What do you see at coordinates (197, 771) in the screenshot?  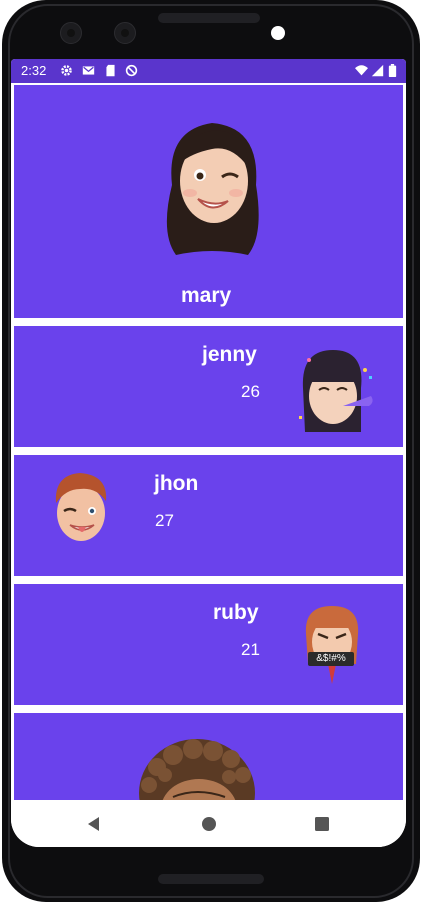 I see `memoji-curly-hair-avatar` at bounding box center [197, 771].